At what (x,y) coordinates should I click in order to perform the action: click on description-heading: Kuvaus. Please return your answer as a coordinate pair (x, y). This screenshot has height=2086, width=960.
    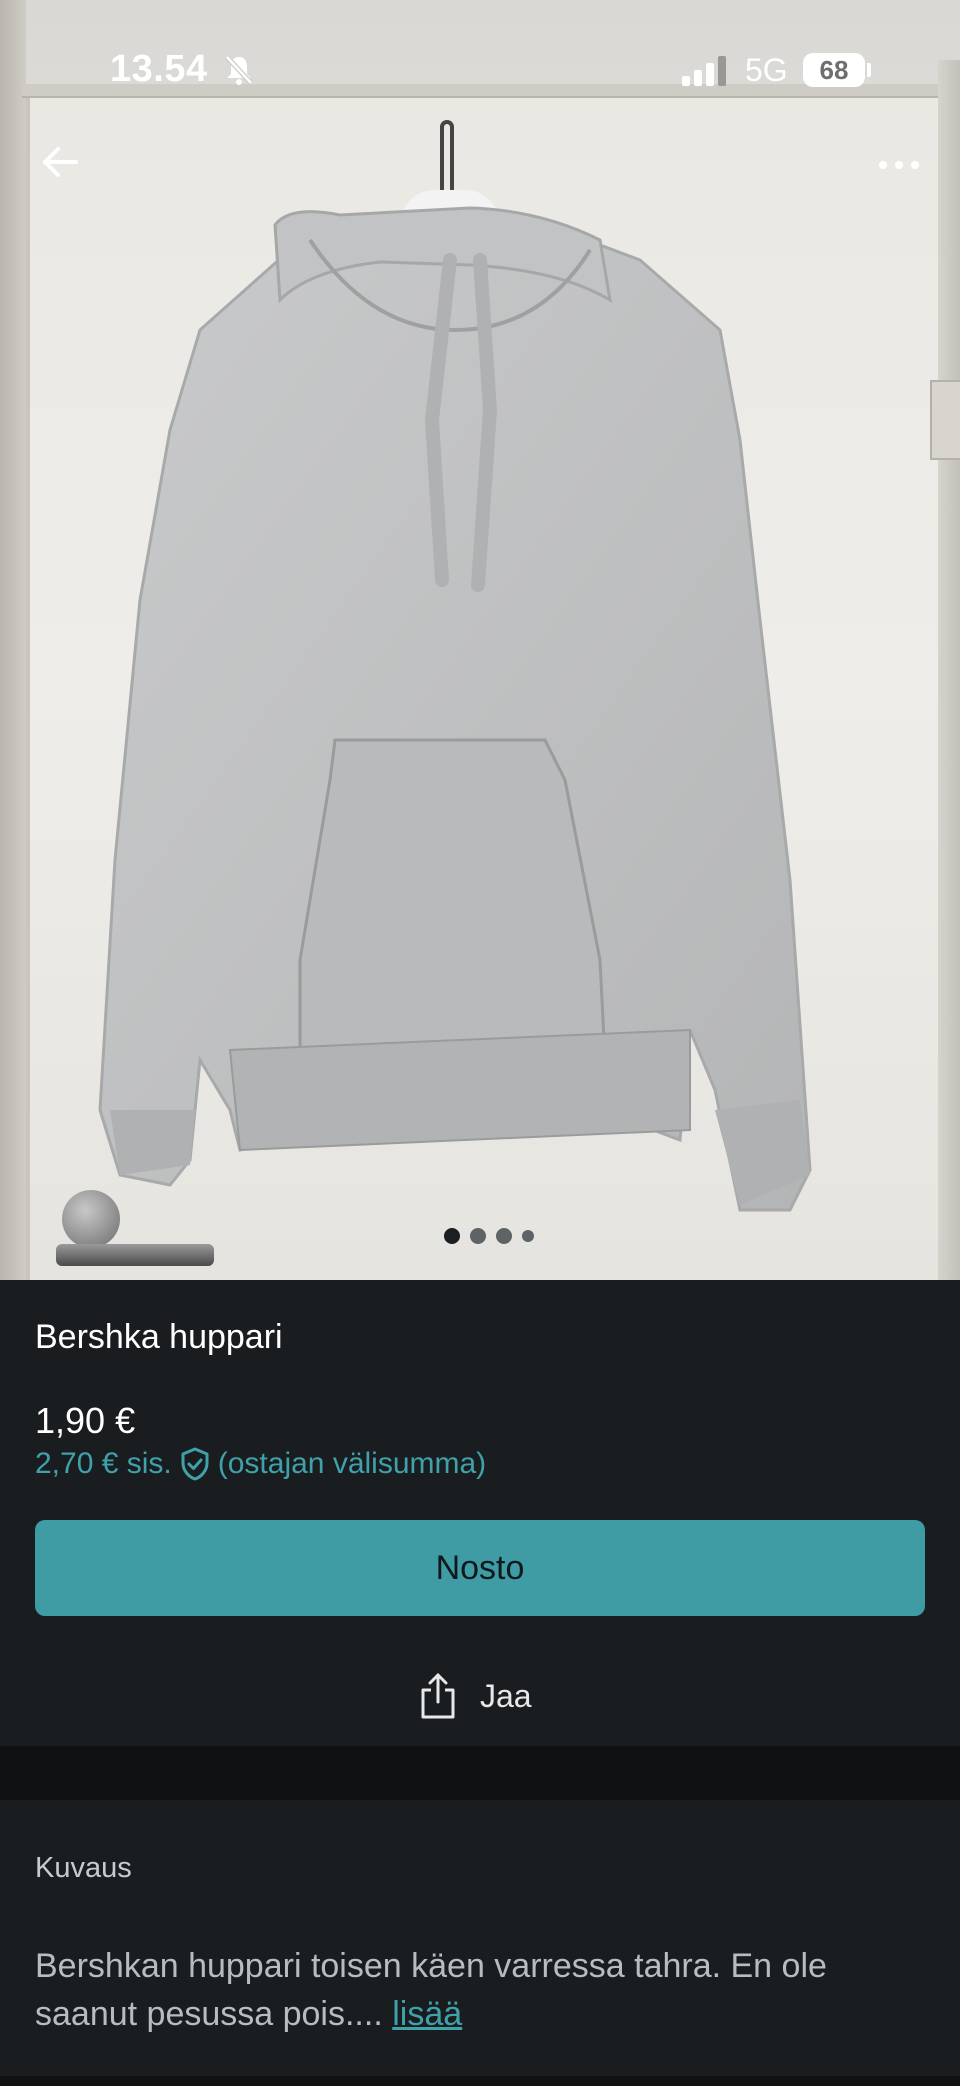
    Looking at the image, I should click on (83, 1868).